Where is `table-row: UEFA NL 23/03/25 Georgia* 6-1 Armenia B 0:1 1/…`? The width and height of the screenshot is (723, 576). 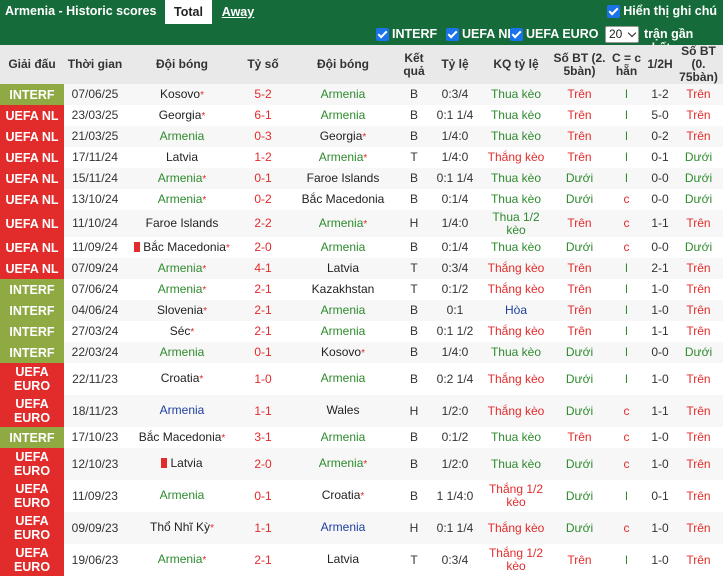
table-row: UEFA NL 23/03/25 Georgia* 6-1 Armenia B 0:1 1/… is located at coordinates (361, 115).